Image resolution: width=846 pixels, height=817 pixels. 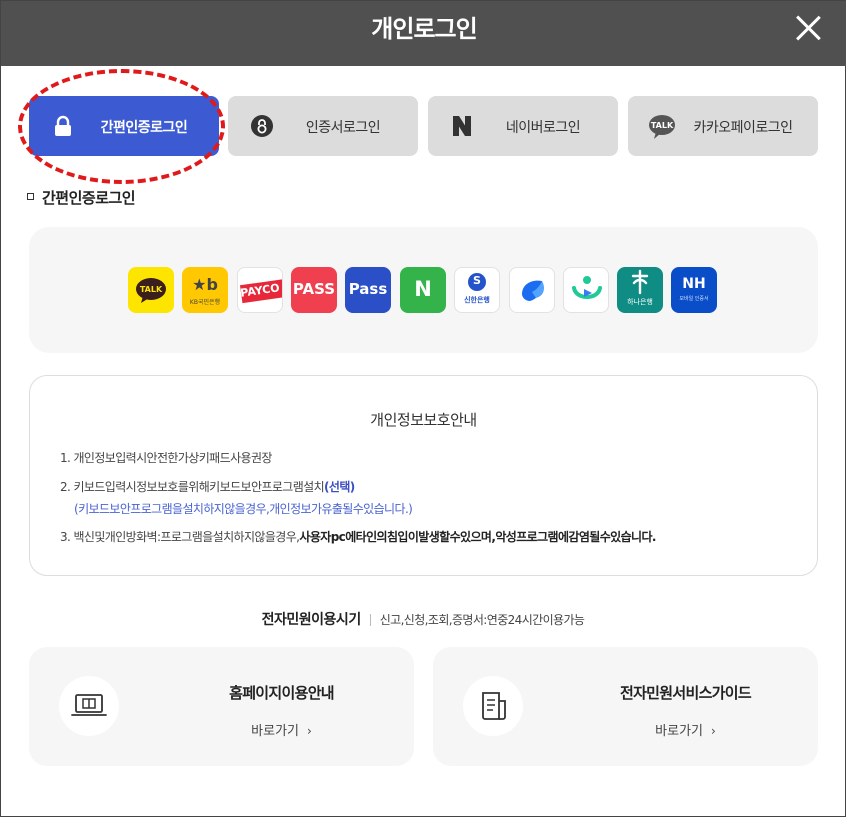 I want to click on notice-item-1: 1. 개인정보입력시안전한가상키패드사용권장, so click(x=166, y=458).